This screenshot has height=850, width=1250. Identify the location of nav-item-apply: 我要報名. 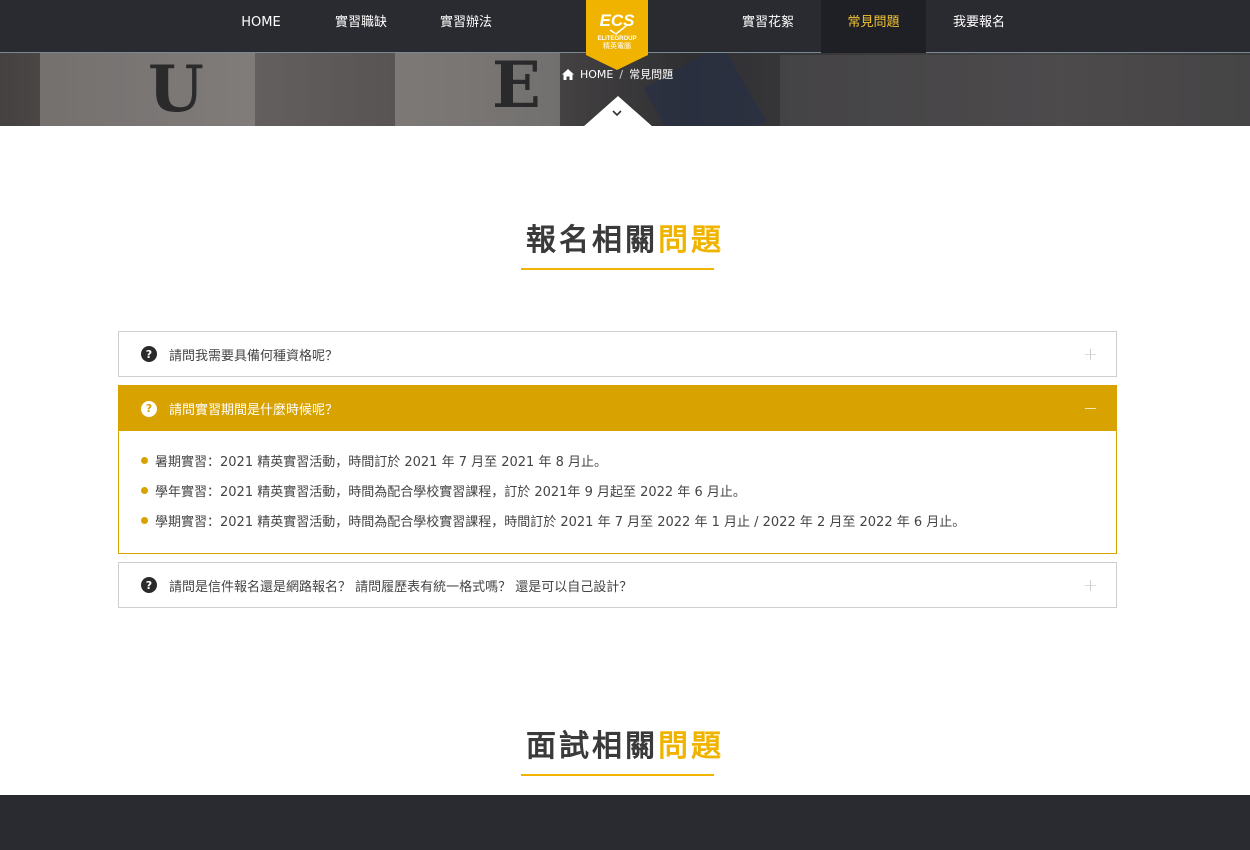
(979, 26).